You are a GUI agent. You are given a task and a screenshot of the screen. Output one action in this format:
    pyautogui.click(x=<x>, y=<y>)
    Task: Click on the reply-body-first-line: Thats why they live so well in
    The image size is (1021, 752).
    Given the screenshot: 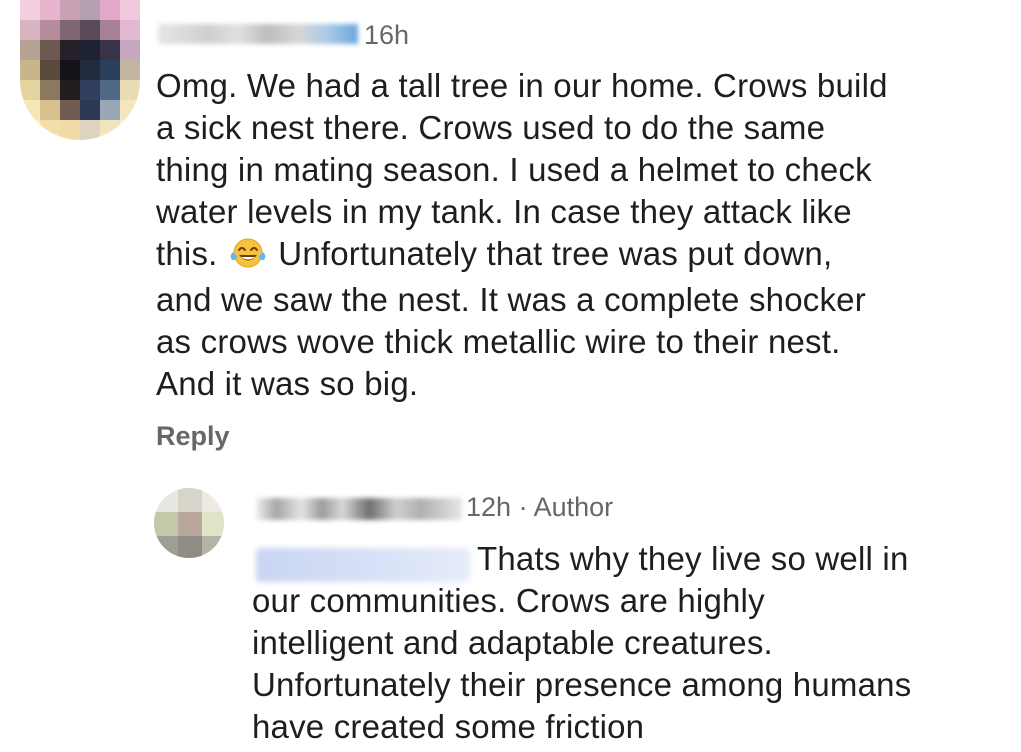 What is the action you would take?
    pyautogui.click(x=747, y=559)
    